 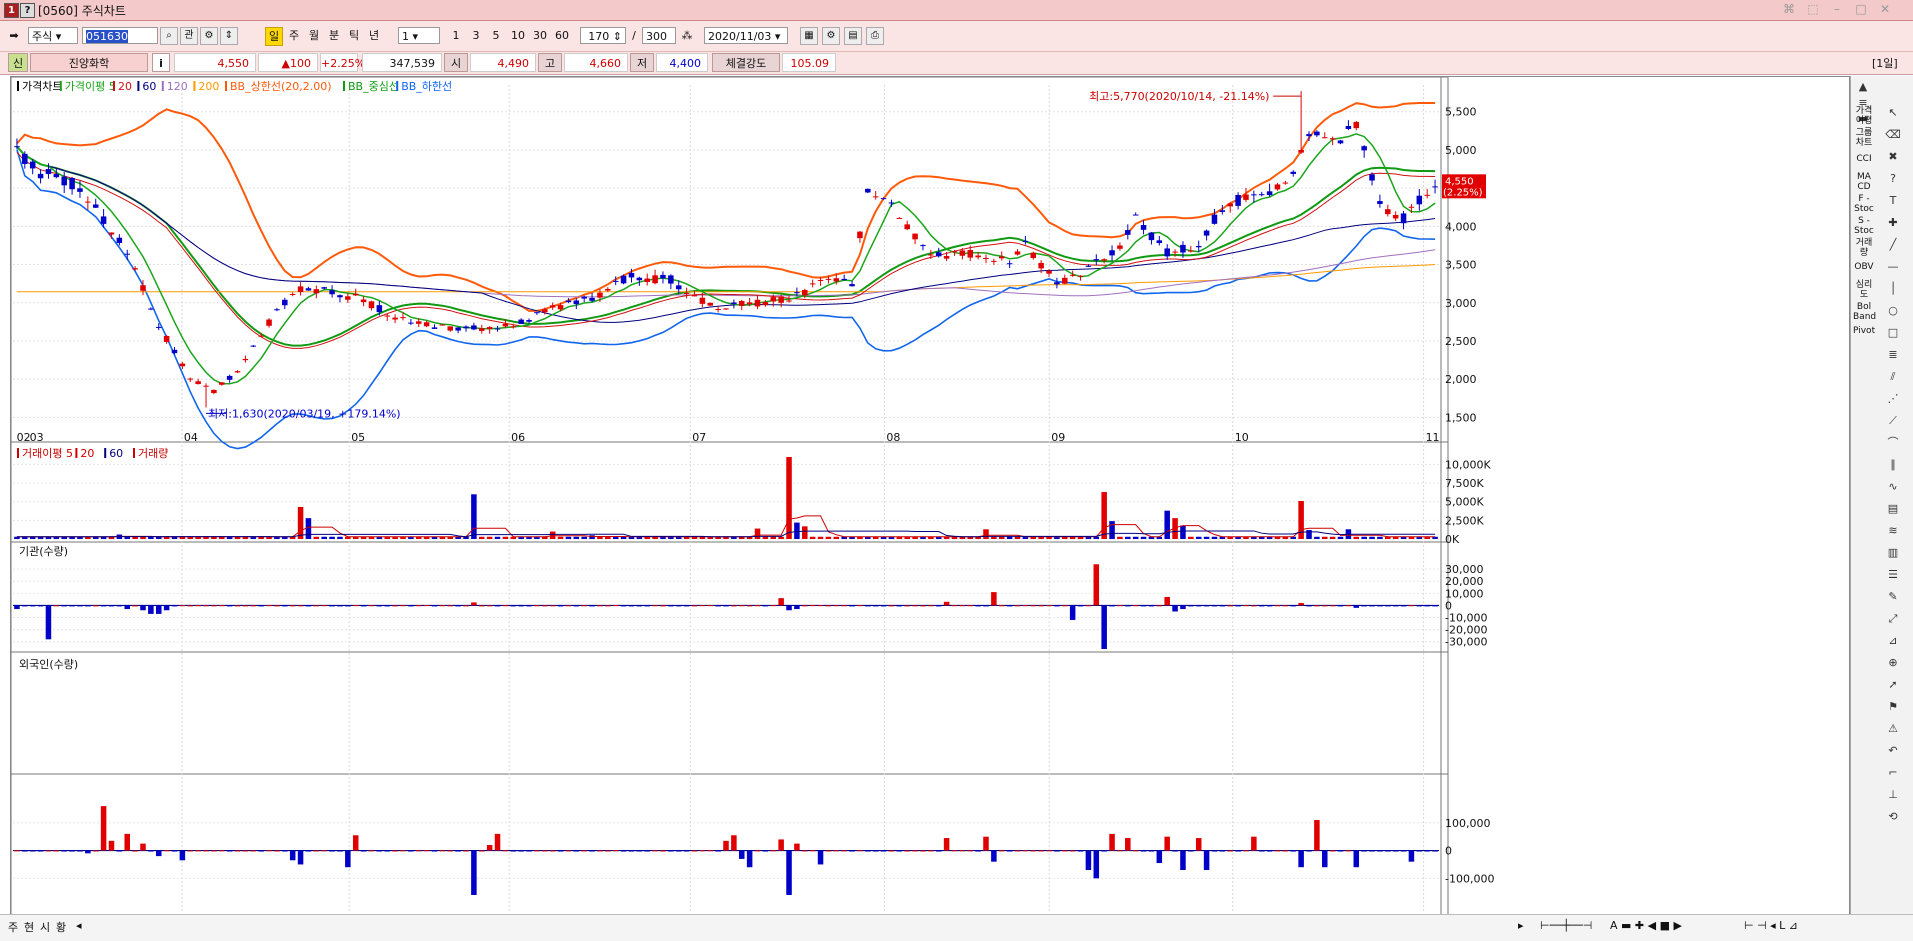 I want to click on grid-icon: ⁂, so click(x=687, y=35).